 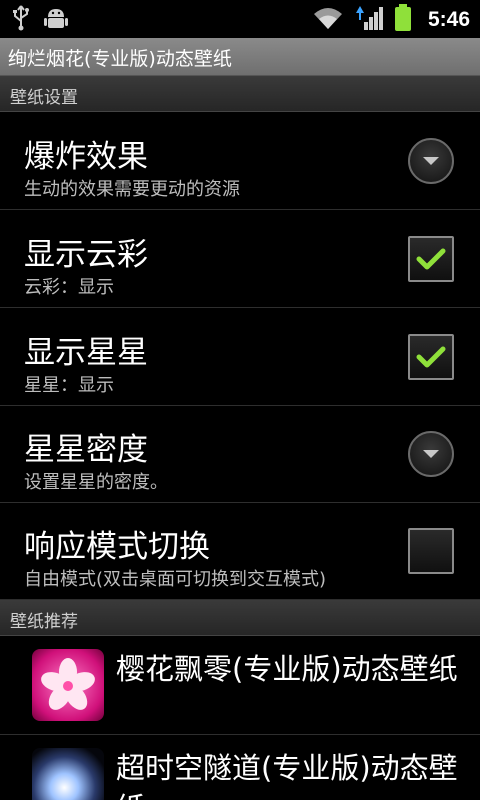 I want to click on pref-title: 爆炸效果, so click(x=86, y=157).